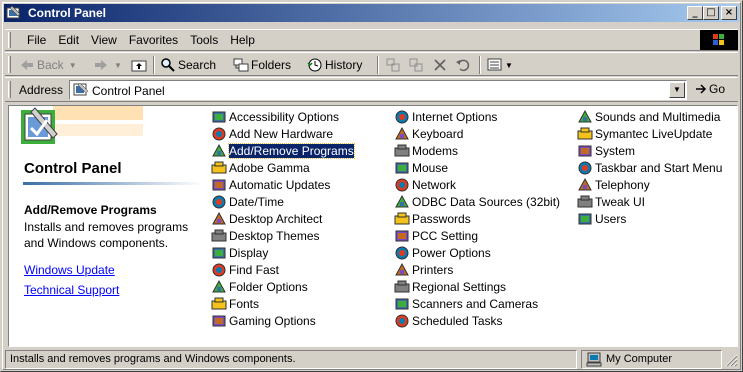 Image resolution: width=743 pixels, height=372 pixels. Describe the element at coordinates (436, 235) in the screenshot. I see `item-pcc-setting: PCC Setting` at that location.